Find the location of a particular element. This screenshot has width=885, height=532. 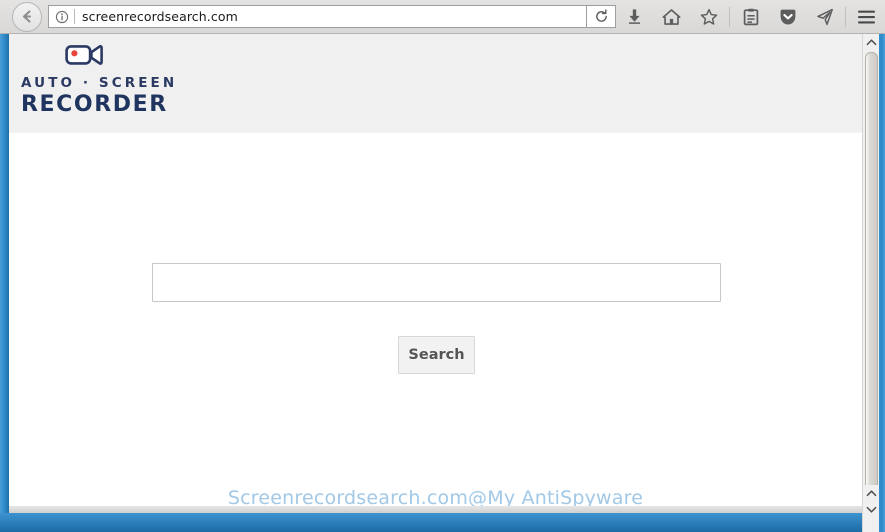

scroll-down-arrow-icon is located at coordinates (871, 509).